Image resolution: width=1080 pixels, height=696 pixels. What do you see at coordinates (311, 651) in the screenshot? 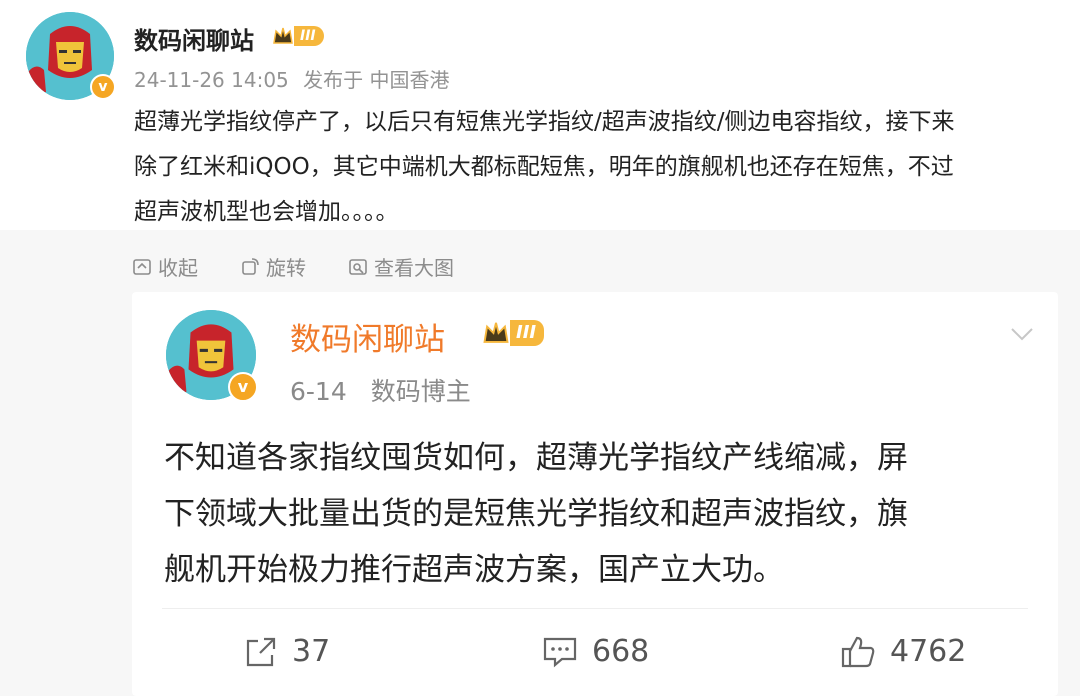
I see `repost-count: 37` at bounding box center [311, 651].